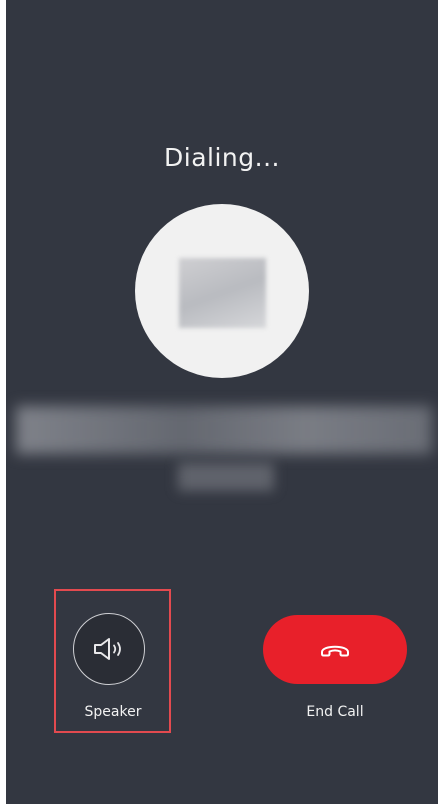 Image resolution: width=438 pixels, height=804 pixels. I want to click on contact-name-redacted, so click(224, 430).